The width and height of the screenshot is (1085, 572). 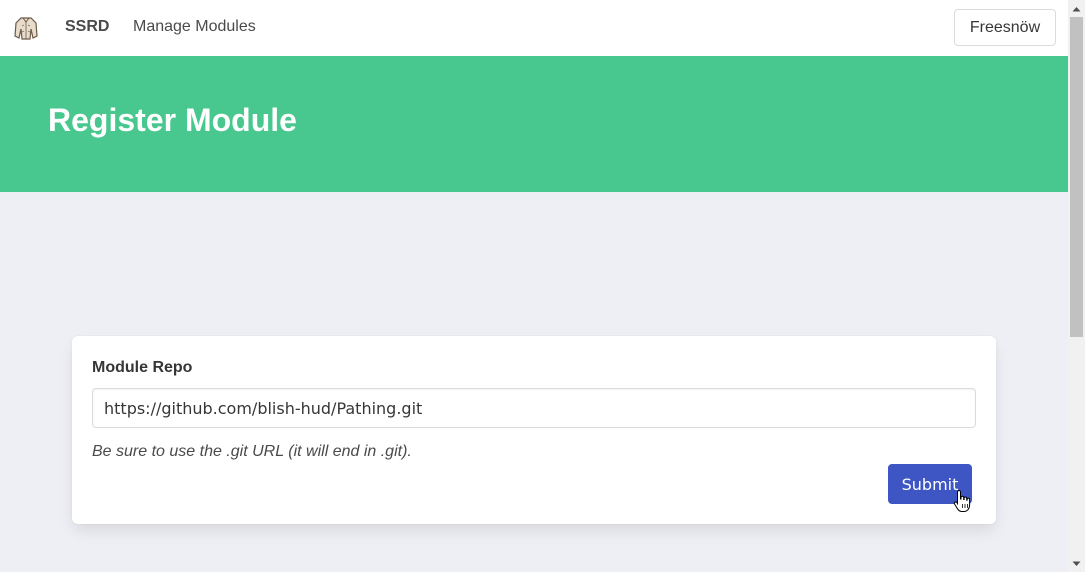 I want to click on scrollbar-thumb, so click(x=1076, y=177).